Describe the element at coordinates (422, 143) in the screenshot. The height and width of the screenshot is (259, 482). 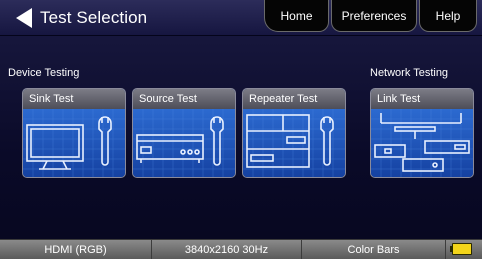
I see `link-test-illustration` at that location.